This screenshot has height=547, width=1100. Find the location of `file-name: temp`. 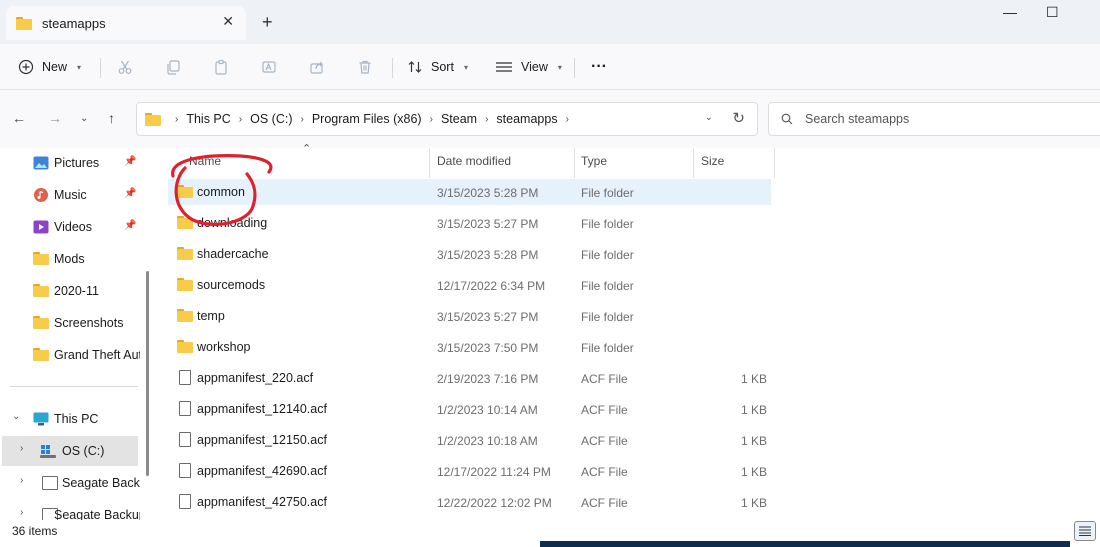

file-name: temp is located at coordinates (211, 316).